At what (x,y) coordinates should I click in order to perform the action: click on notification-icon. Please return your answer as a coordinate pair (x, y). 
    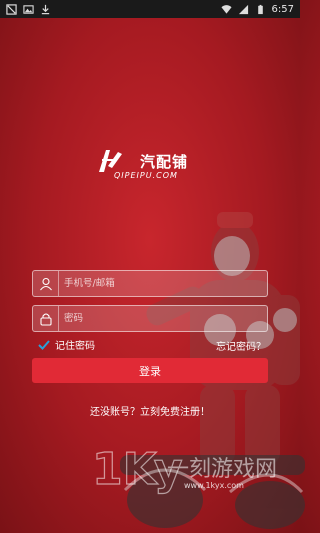
    Looking at the image, I should click on (11, 9).